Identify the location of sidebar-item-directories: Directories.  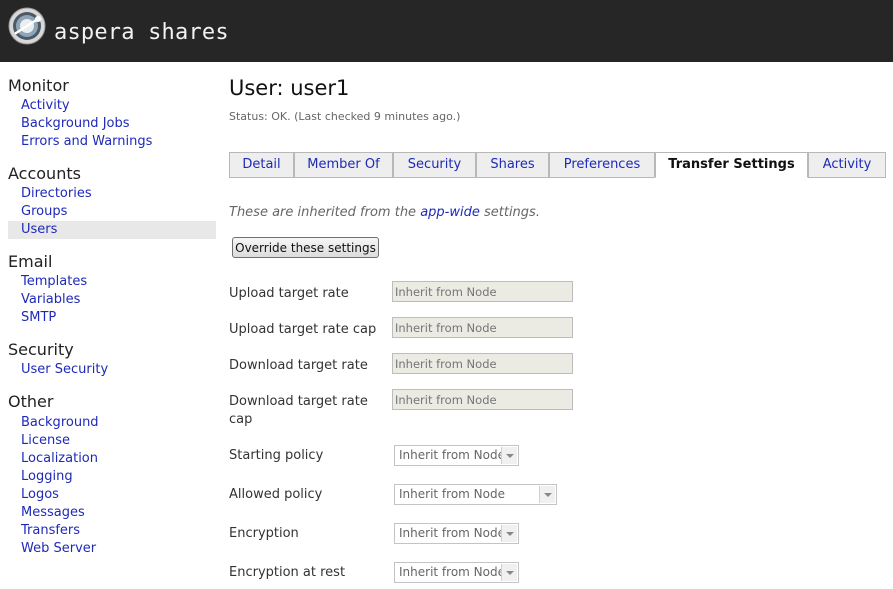
(56, 194).